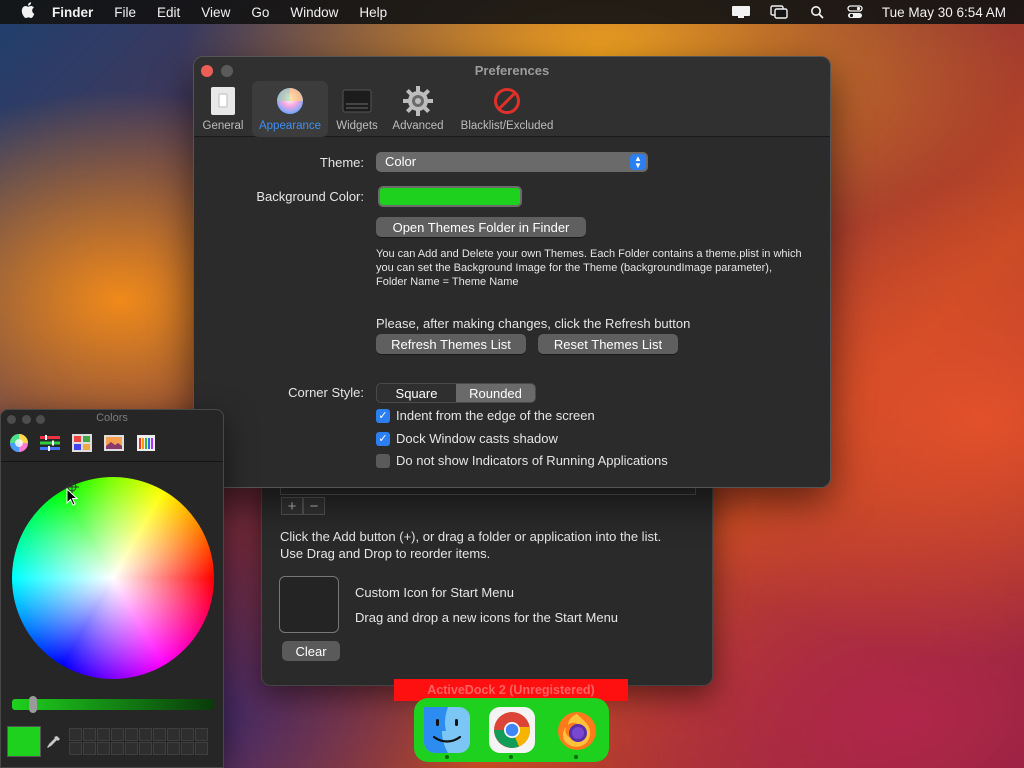 This screenshot has height=768, width=1024. What do you see at coordinates (223, 101) in the screenshot?
I see `general-switch-icon` at bounding box center [223, 101].